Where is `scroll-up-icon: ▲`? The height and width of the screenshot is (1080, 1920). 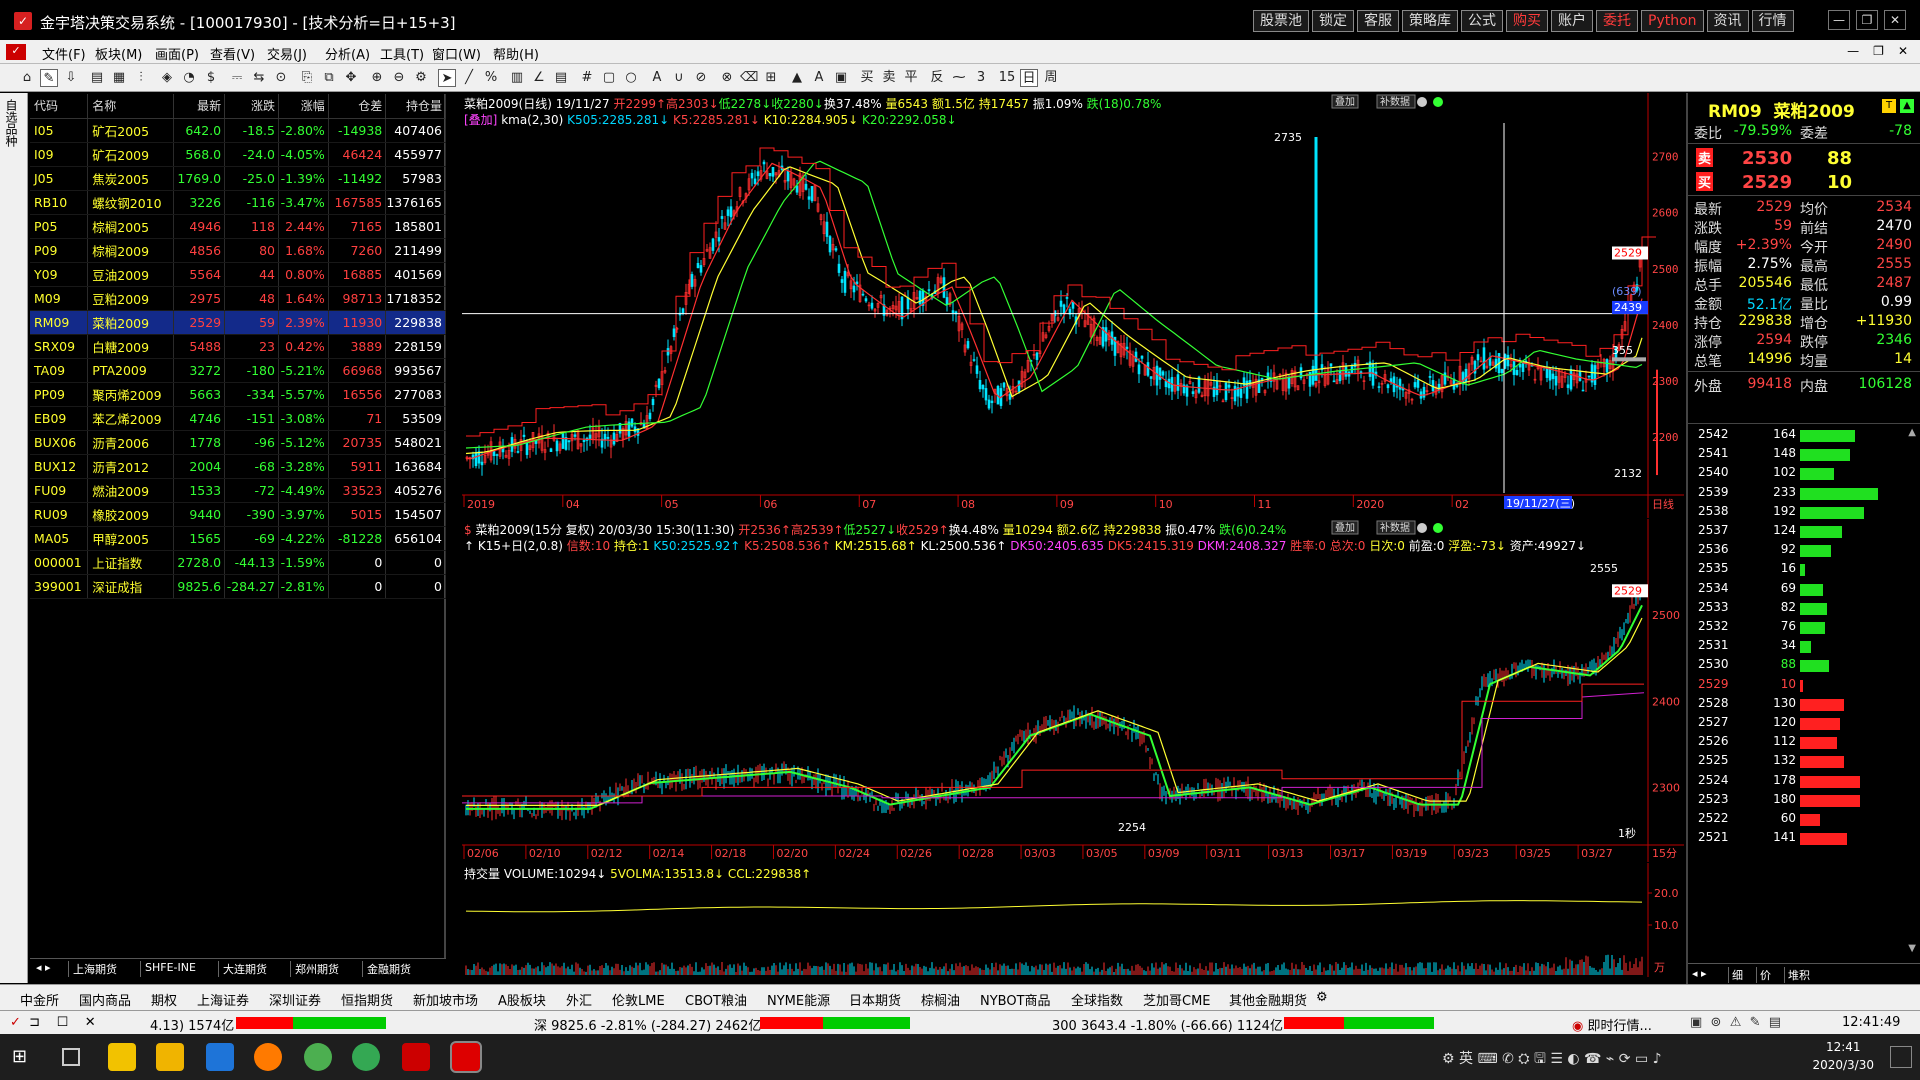 scroll-up-icon: ▲ is located at coordinates (1912, 432).